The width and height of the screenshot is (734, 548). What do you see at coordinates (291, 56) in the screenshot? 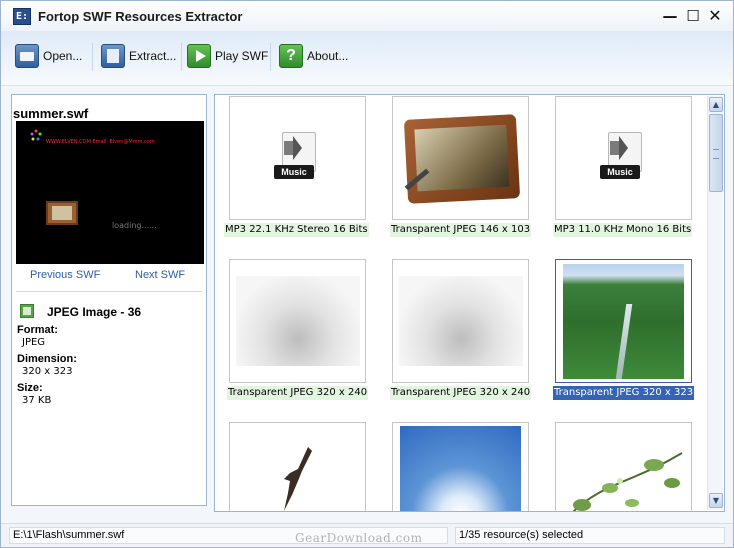
I see `help-question-icon: ?` at bounding box center [291, 56].